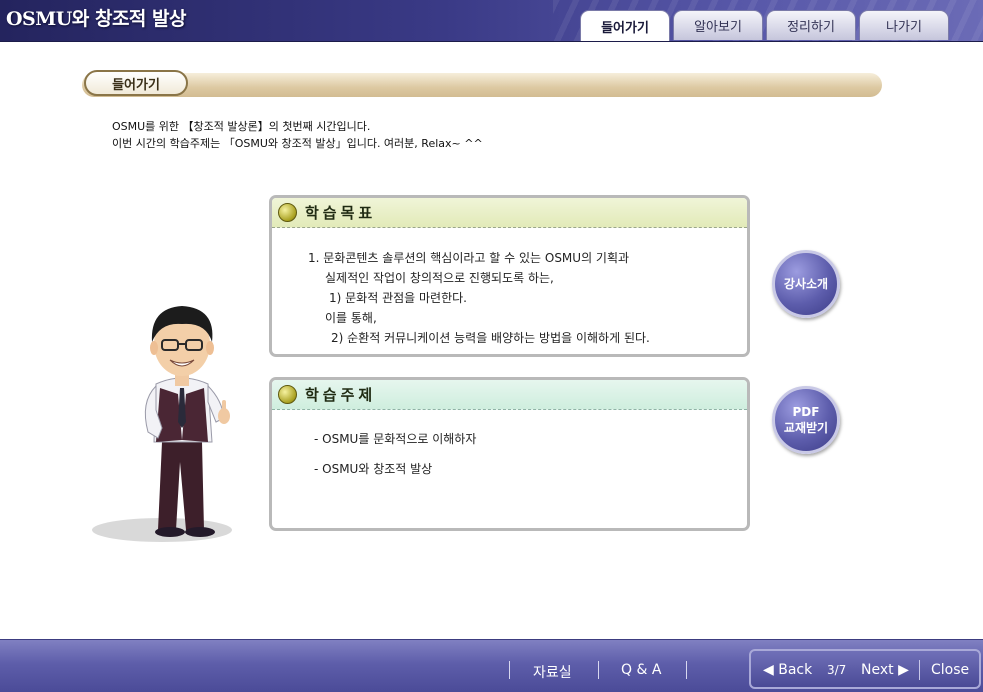  What do you see at coordinates (811, 25) in the screenshot?
I see `tab-summary: 정리하기` at bounding box center [811, 25].